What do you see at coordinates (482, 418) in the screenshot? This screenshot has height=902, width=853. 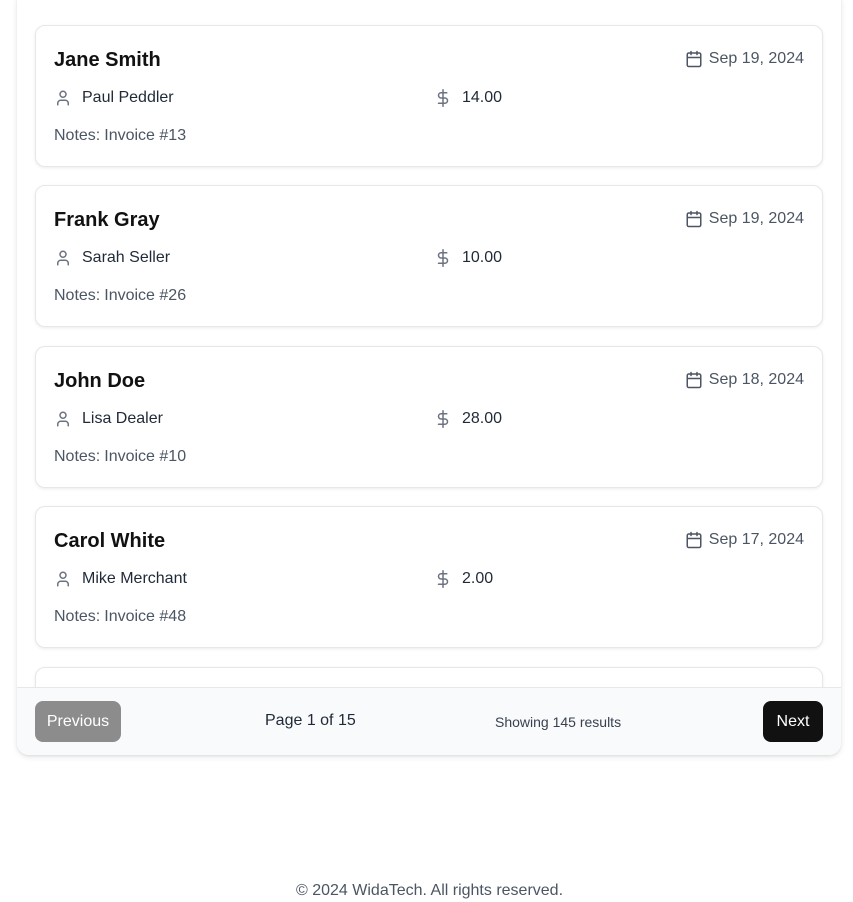 I see `amount-value: 28.00` at bounding box center [482, 418].